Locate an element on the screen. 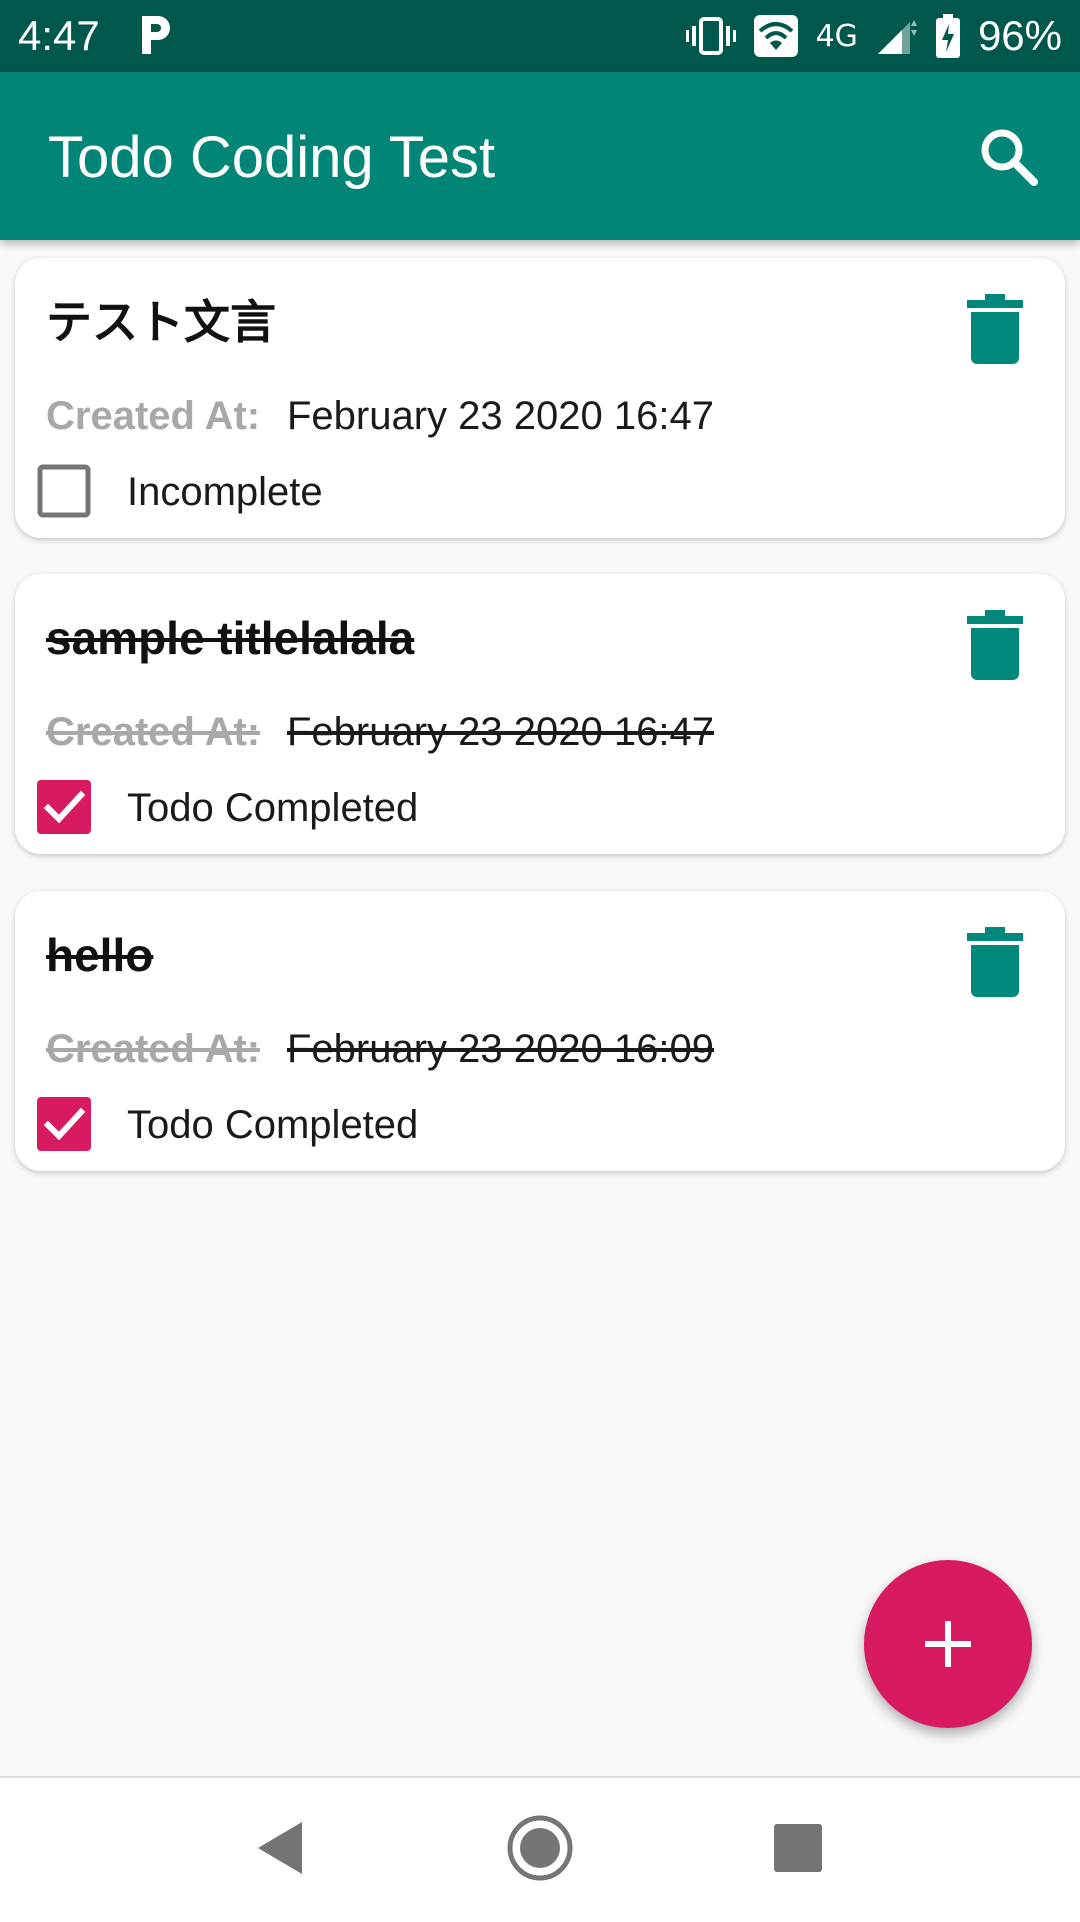  home-icon is located at coordinates (540, 1848).